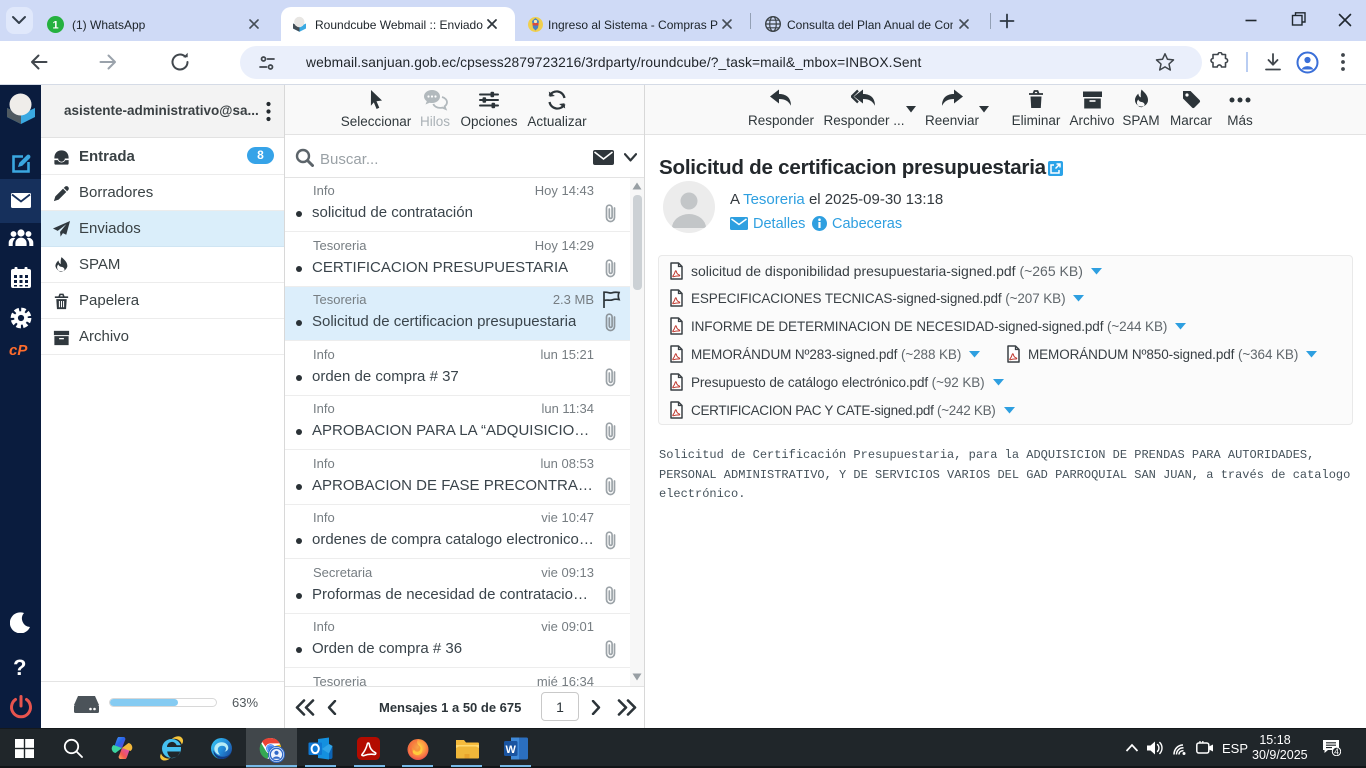 The image size is (1366, 768). I want to click on svg-text: 4, so click(1336, 751).